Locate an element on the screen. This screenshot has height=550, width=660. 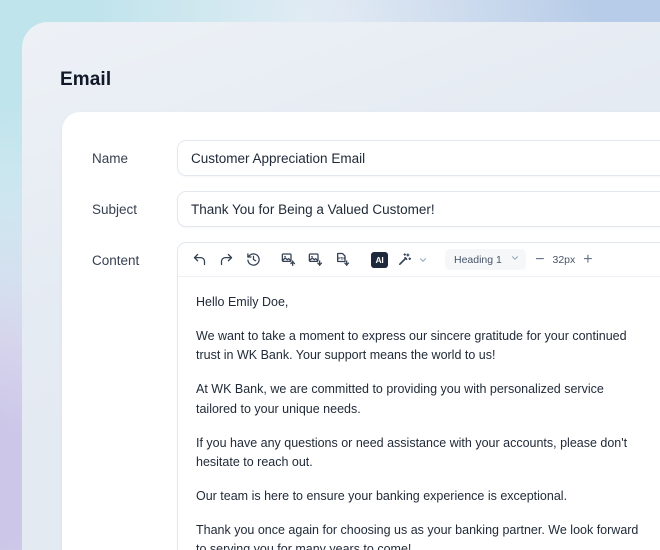
svg-text: PDF is located at coordinates (342, 258).